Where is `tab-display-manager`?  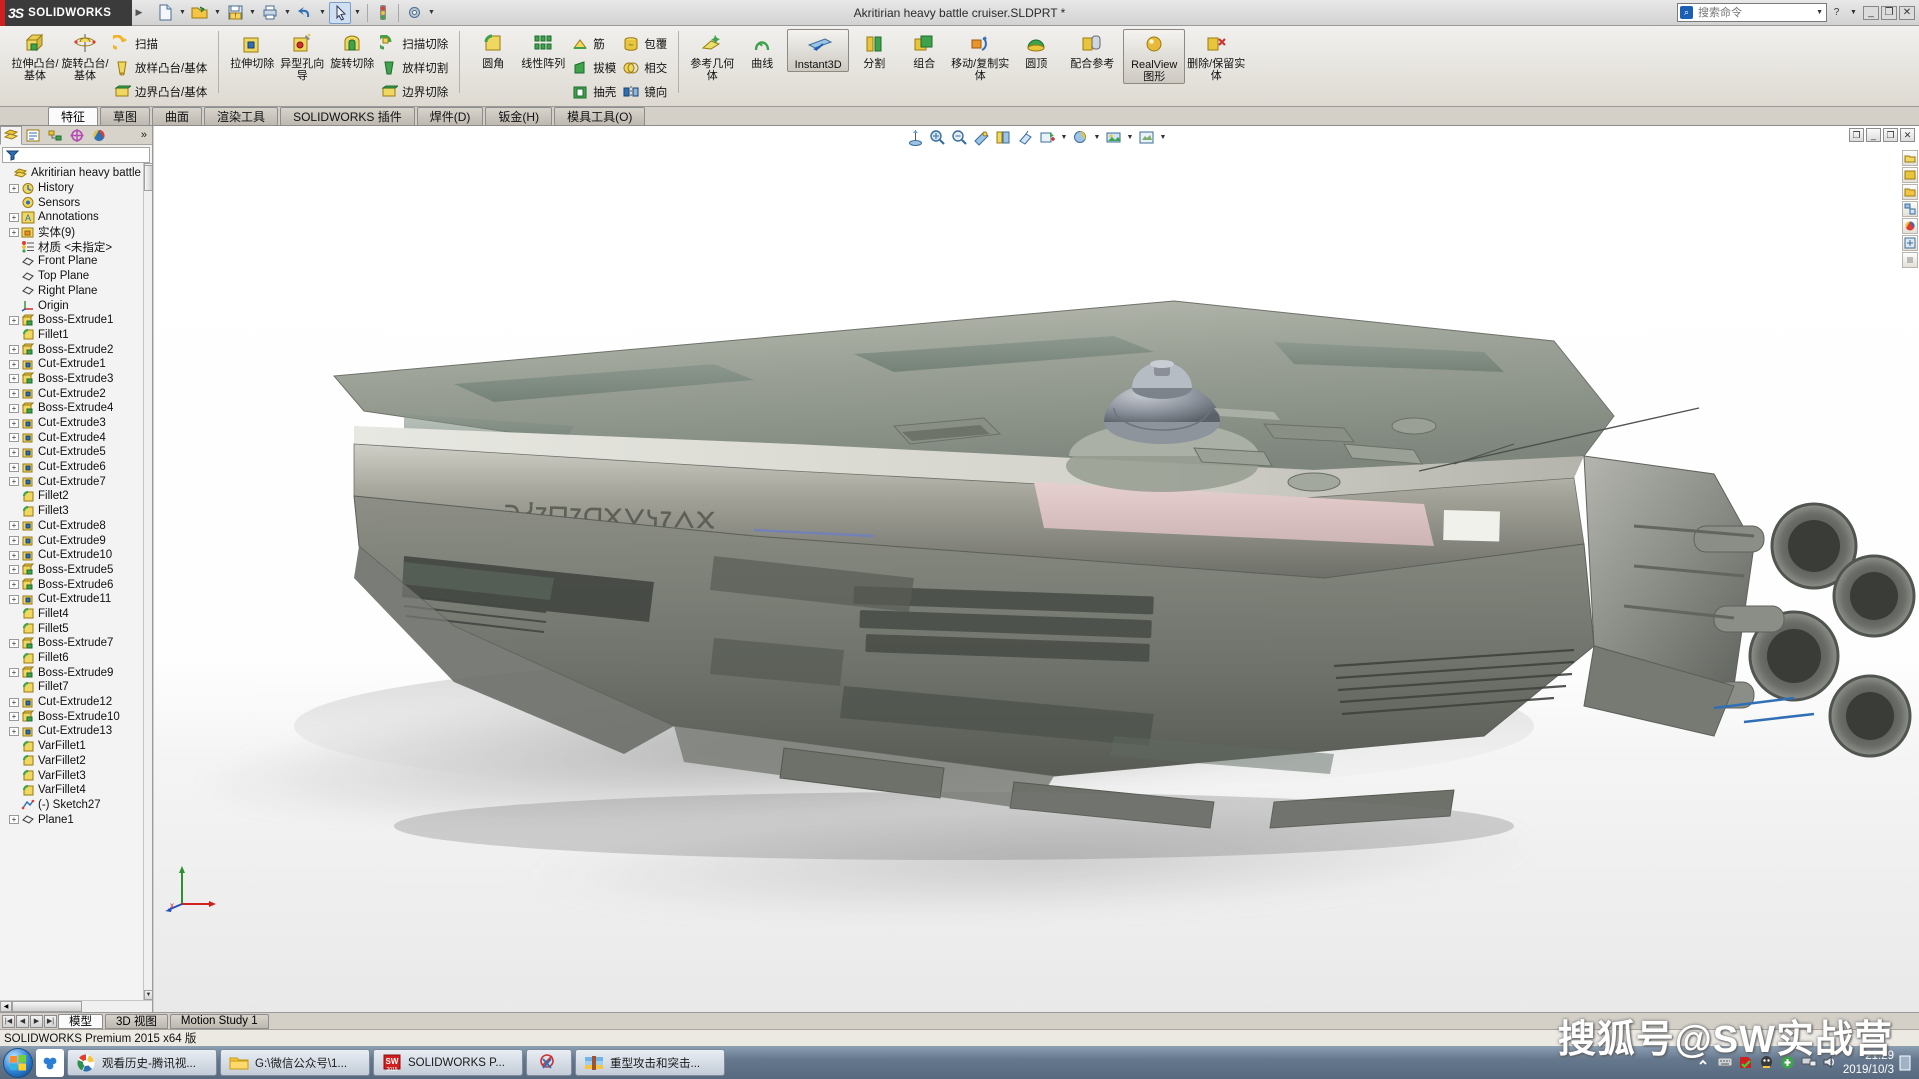 tab-display-manager is located at coordinates (99, 135).